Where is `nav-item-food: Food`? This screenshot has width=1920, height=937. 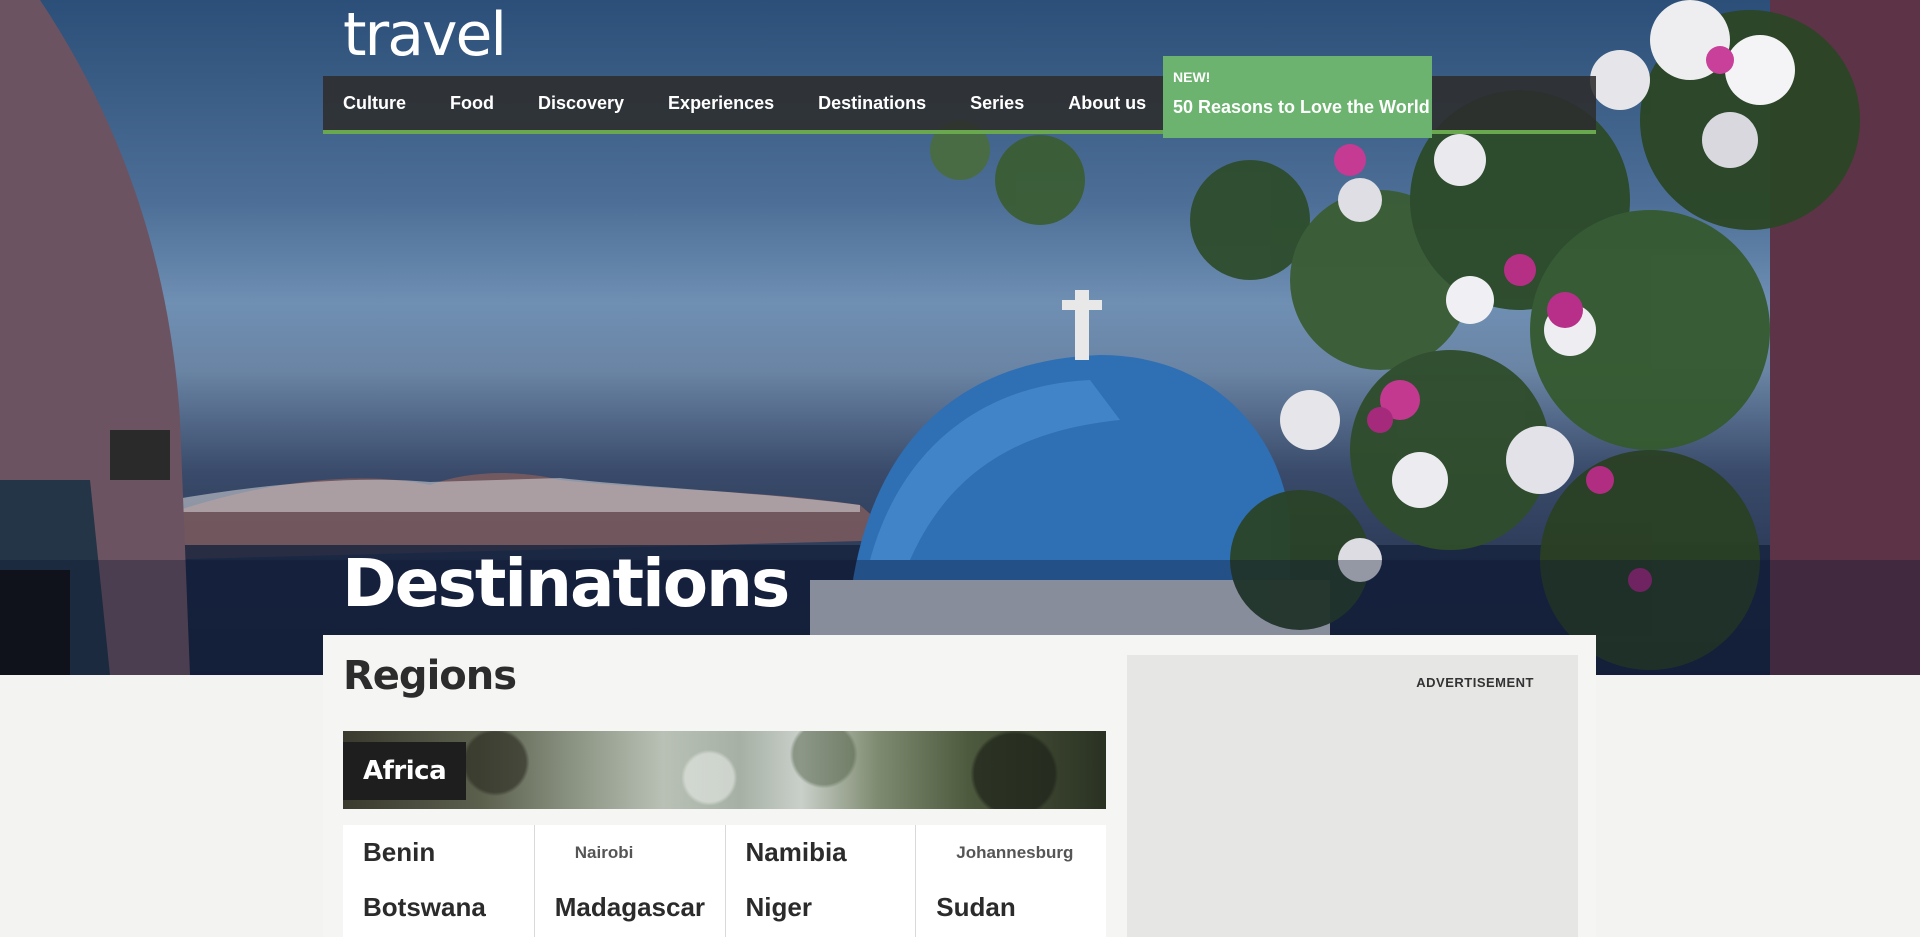 nav-item-food: Food is located at coordinates (472, 103).